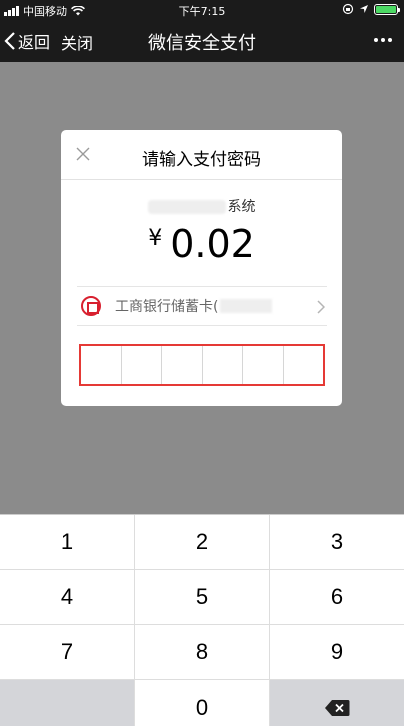  What do you see at coordinates (321, 307) in the screenshot?
I see `chevron-right-icon` at bounding box center [321, 307].